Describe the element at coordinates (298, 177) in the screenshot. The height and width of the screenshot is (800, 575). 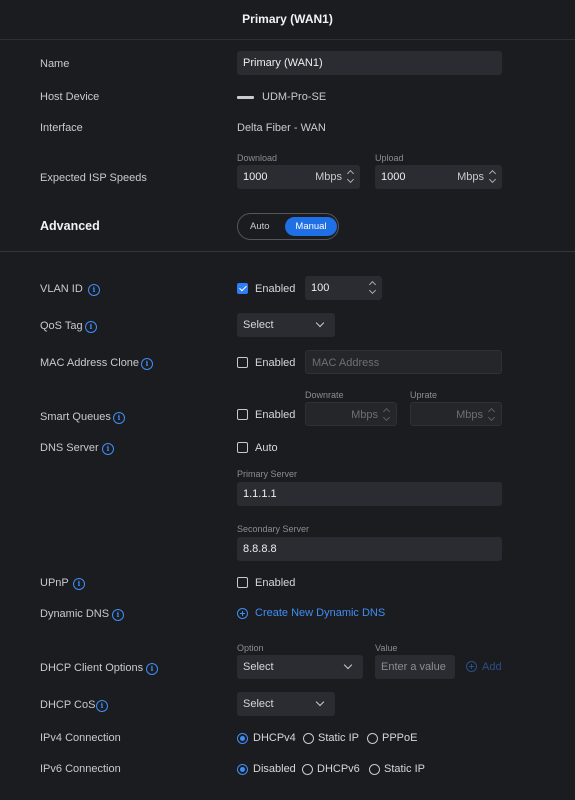
I see `download-speed-input: 1000 Mbps` at that location.